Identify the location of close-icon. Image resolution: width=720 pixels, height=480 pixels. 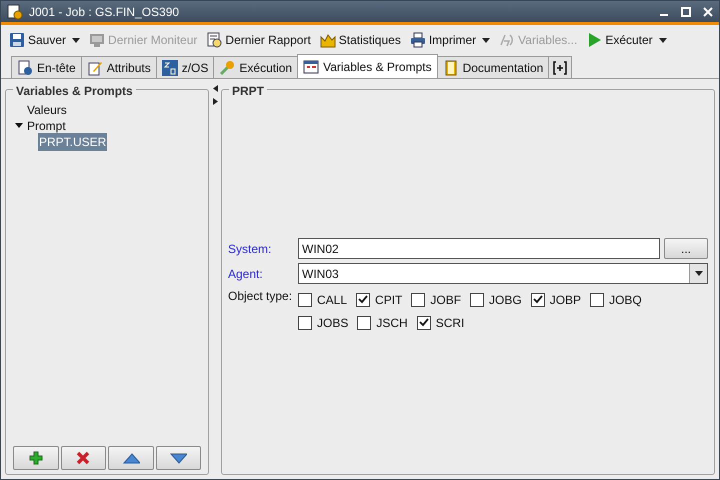
(708, 11).